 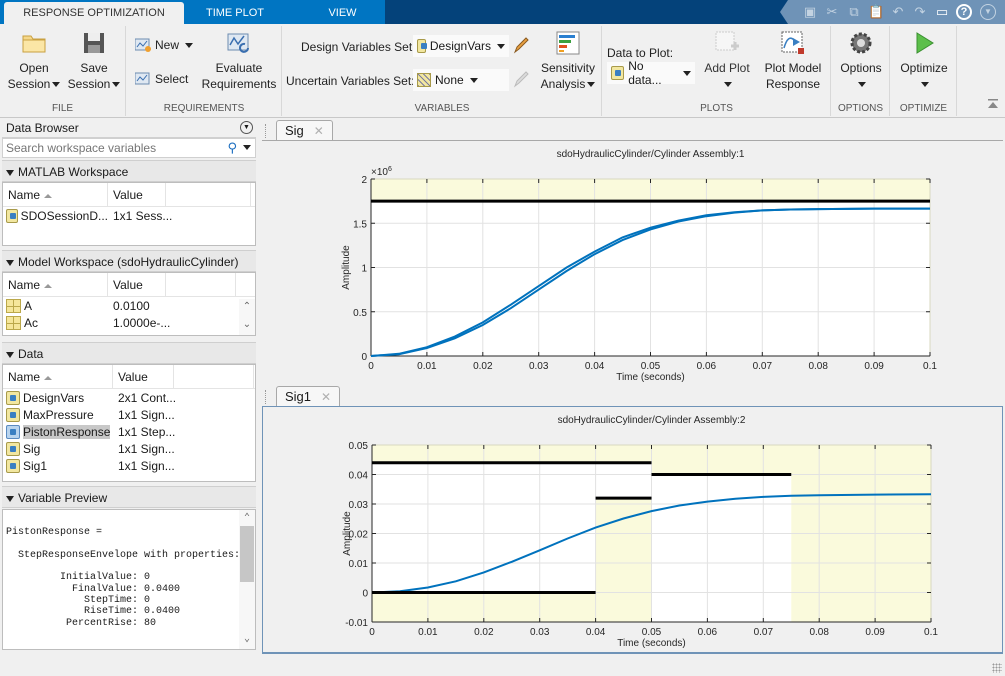 I want to click on x-tick-label: 0.07, so click(x=763, y=366).